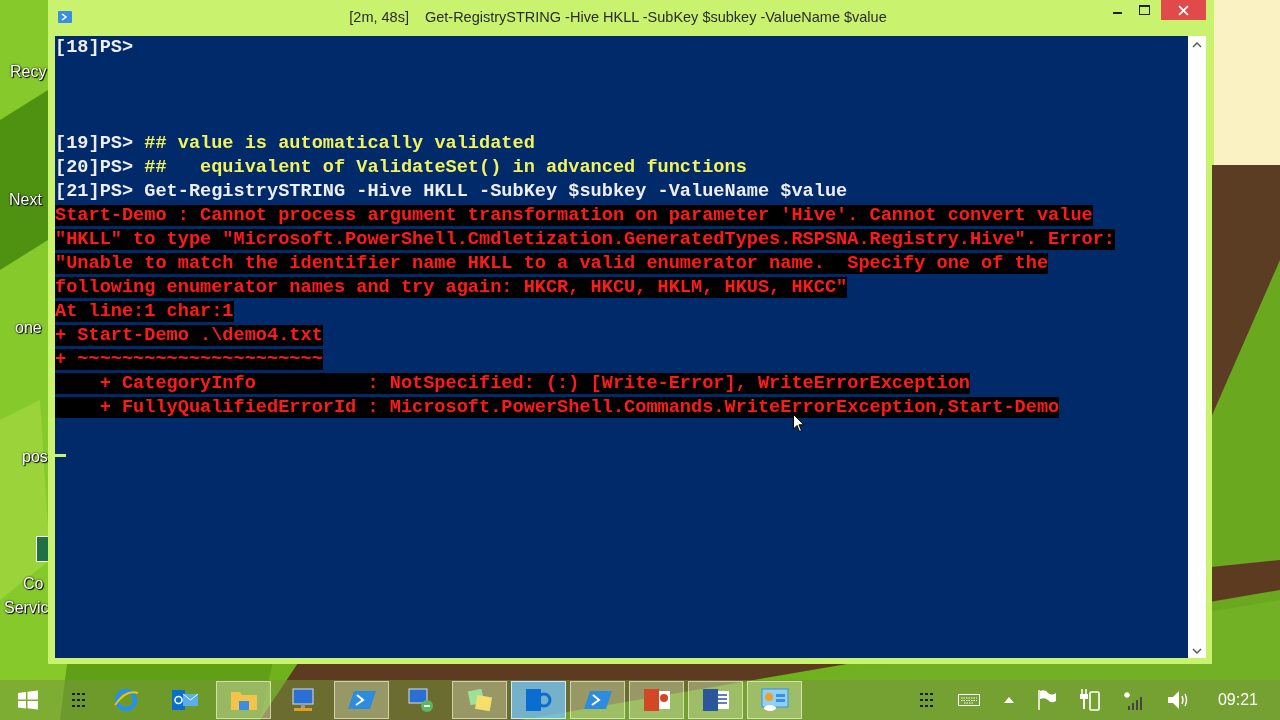 Image resolution: width=1280 pixels, height=720 pixels. Describe the element at coordinates (968, 700) in the screenshot. I see `keyboard-icon` at that location.